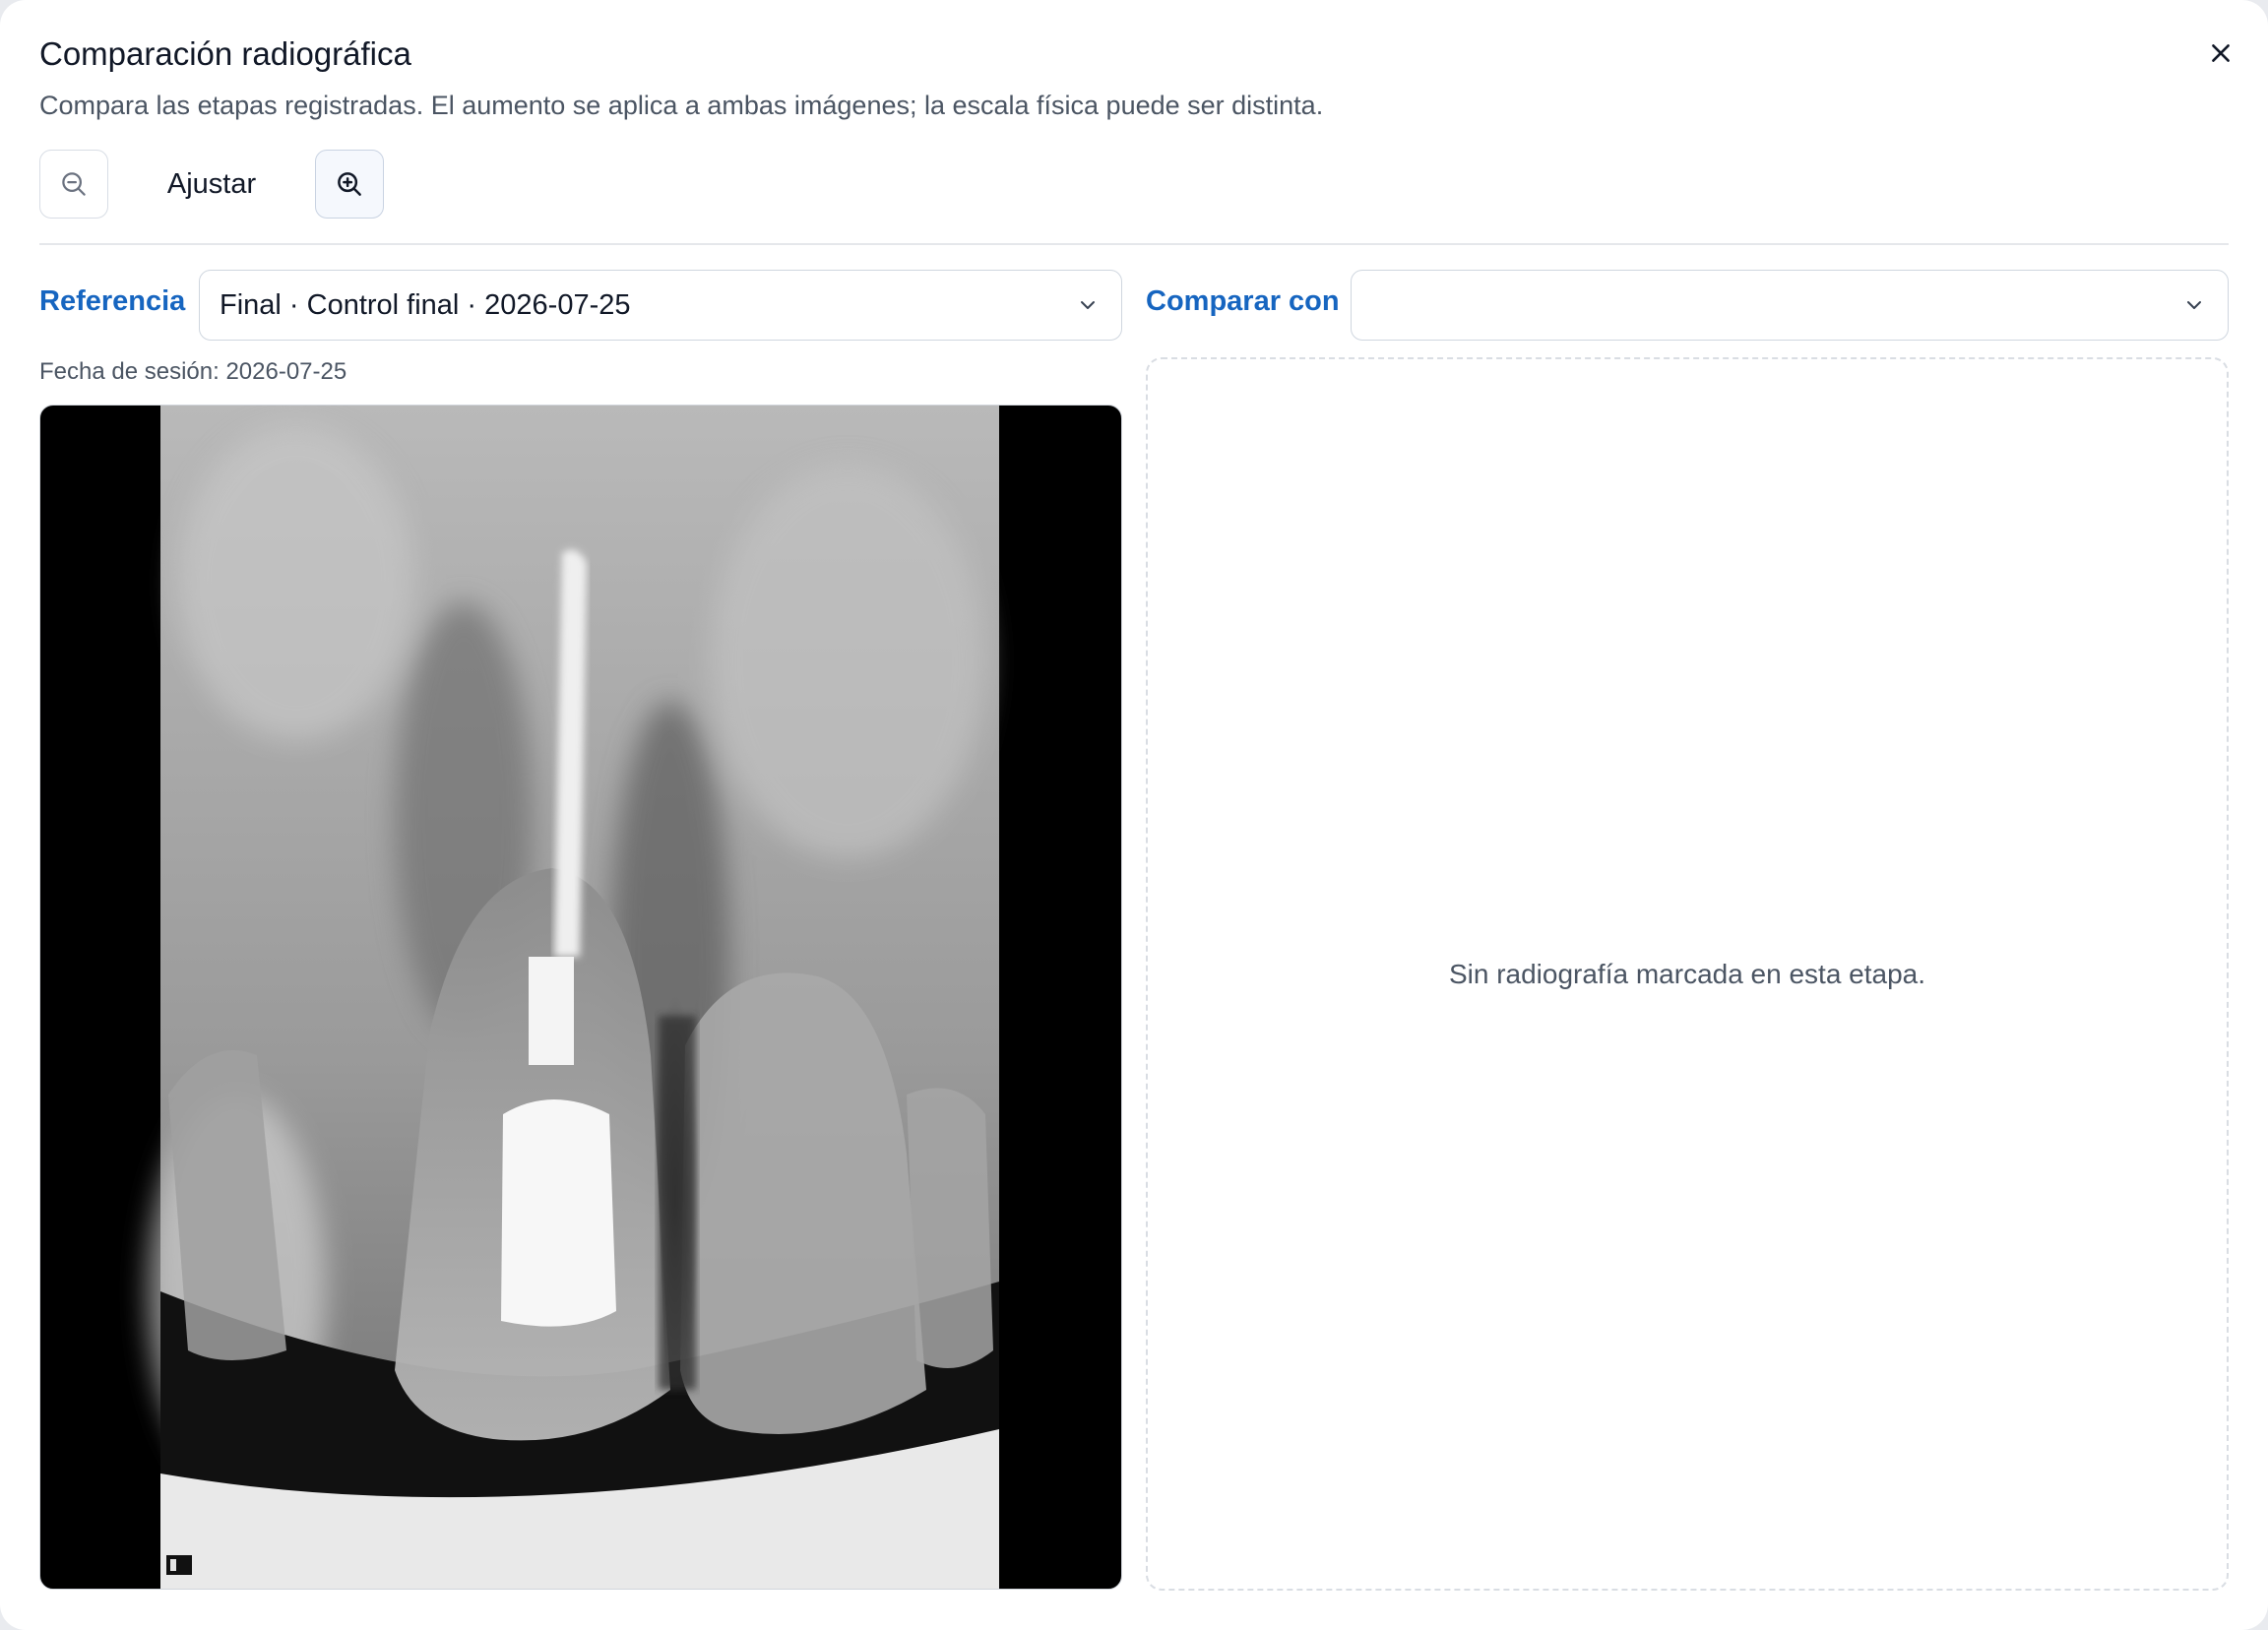 The width and height of the screenshot is (2268, 1630). I want to click on compare-label: Comparar con, so click(1243, 301).